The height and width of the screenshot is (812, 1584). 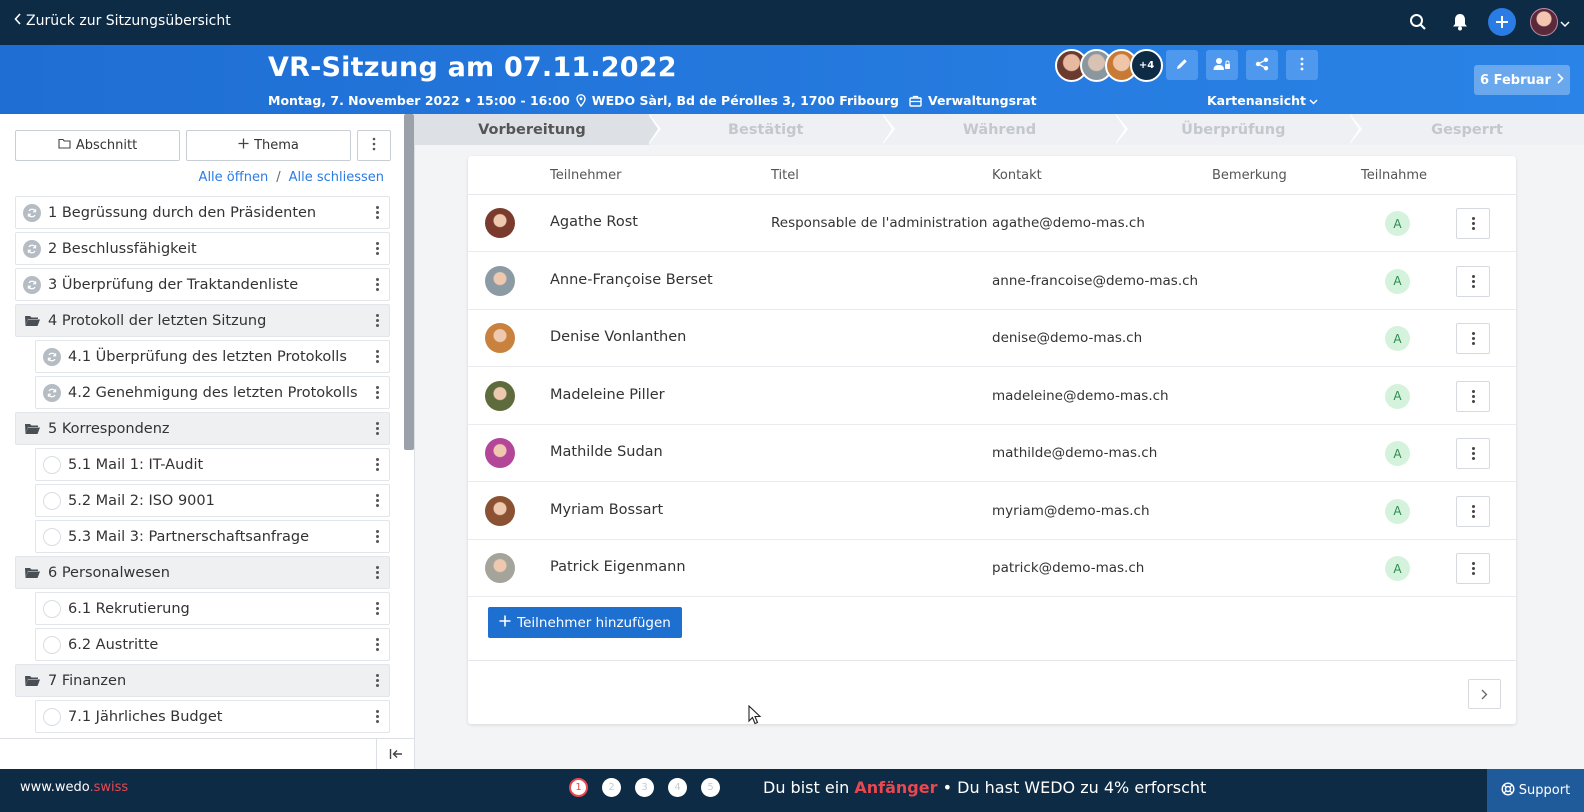 What do you see at coordinates (1239, 129) in the screenshot?
I see `step-4: Überprüfung` at bounding box center [1239, 129].